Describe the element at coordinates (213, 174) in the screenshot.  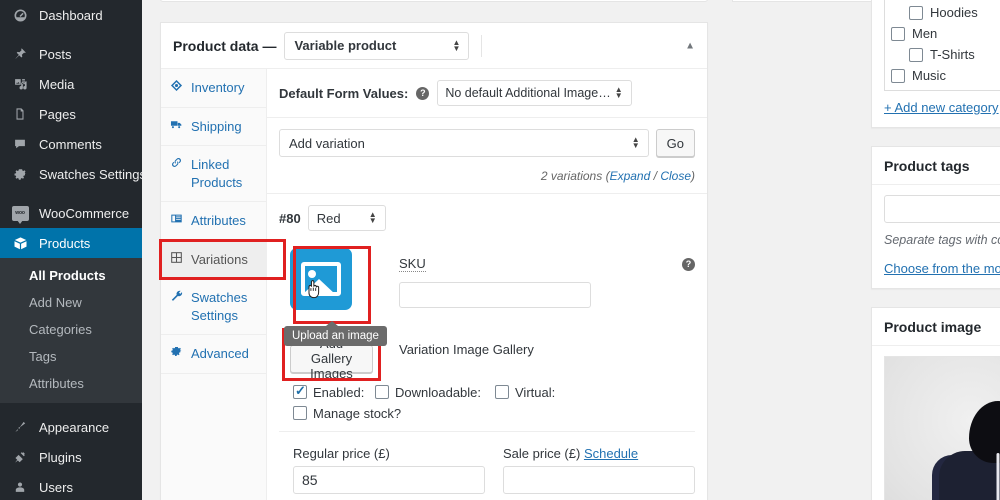
I see `tab-linked-products: Linked Products` at that location.